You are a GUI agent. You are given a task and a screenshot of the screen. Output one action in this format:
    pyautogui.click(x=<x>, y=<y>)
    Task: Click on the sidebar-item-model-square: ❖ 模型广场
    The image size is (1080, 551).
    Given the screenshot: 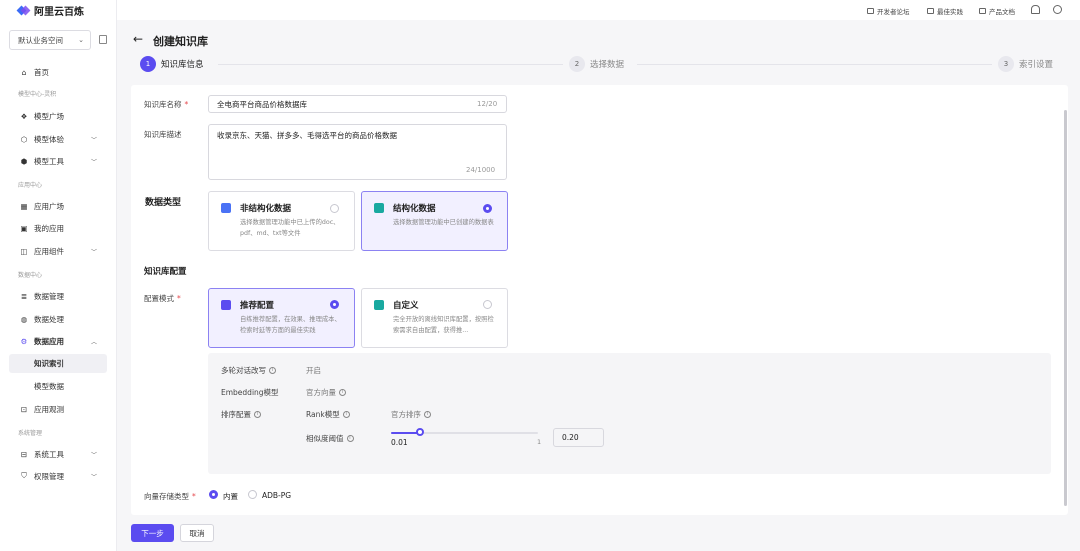 What is the action you would take?
    pyautogui.click(x=58, y=116)
    